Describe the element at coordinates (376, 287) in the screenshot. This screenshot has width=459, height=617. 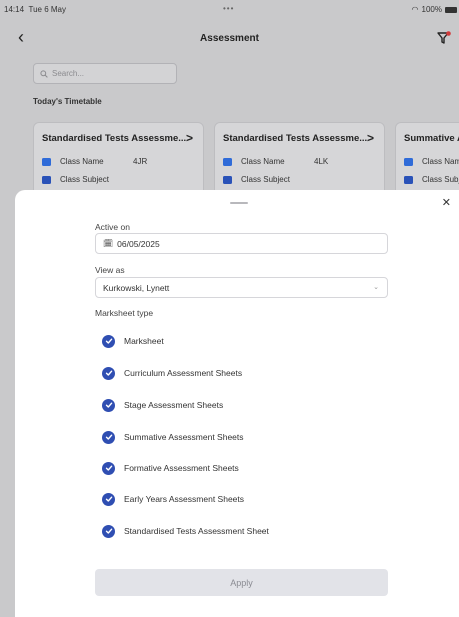
I see `chevron-down-icon: ⌄` at that location.